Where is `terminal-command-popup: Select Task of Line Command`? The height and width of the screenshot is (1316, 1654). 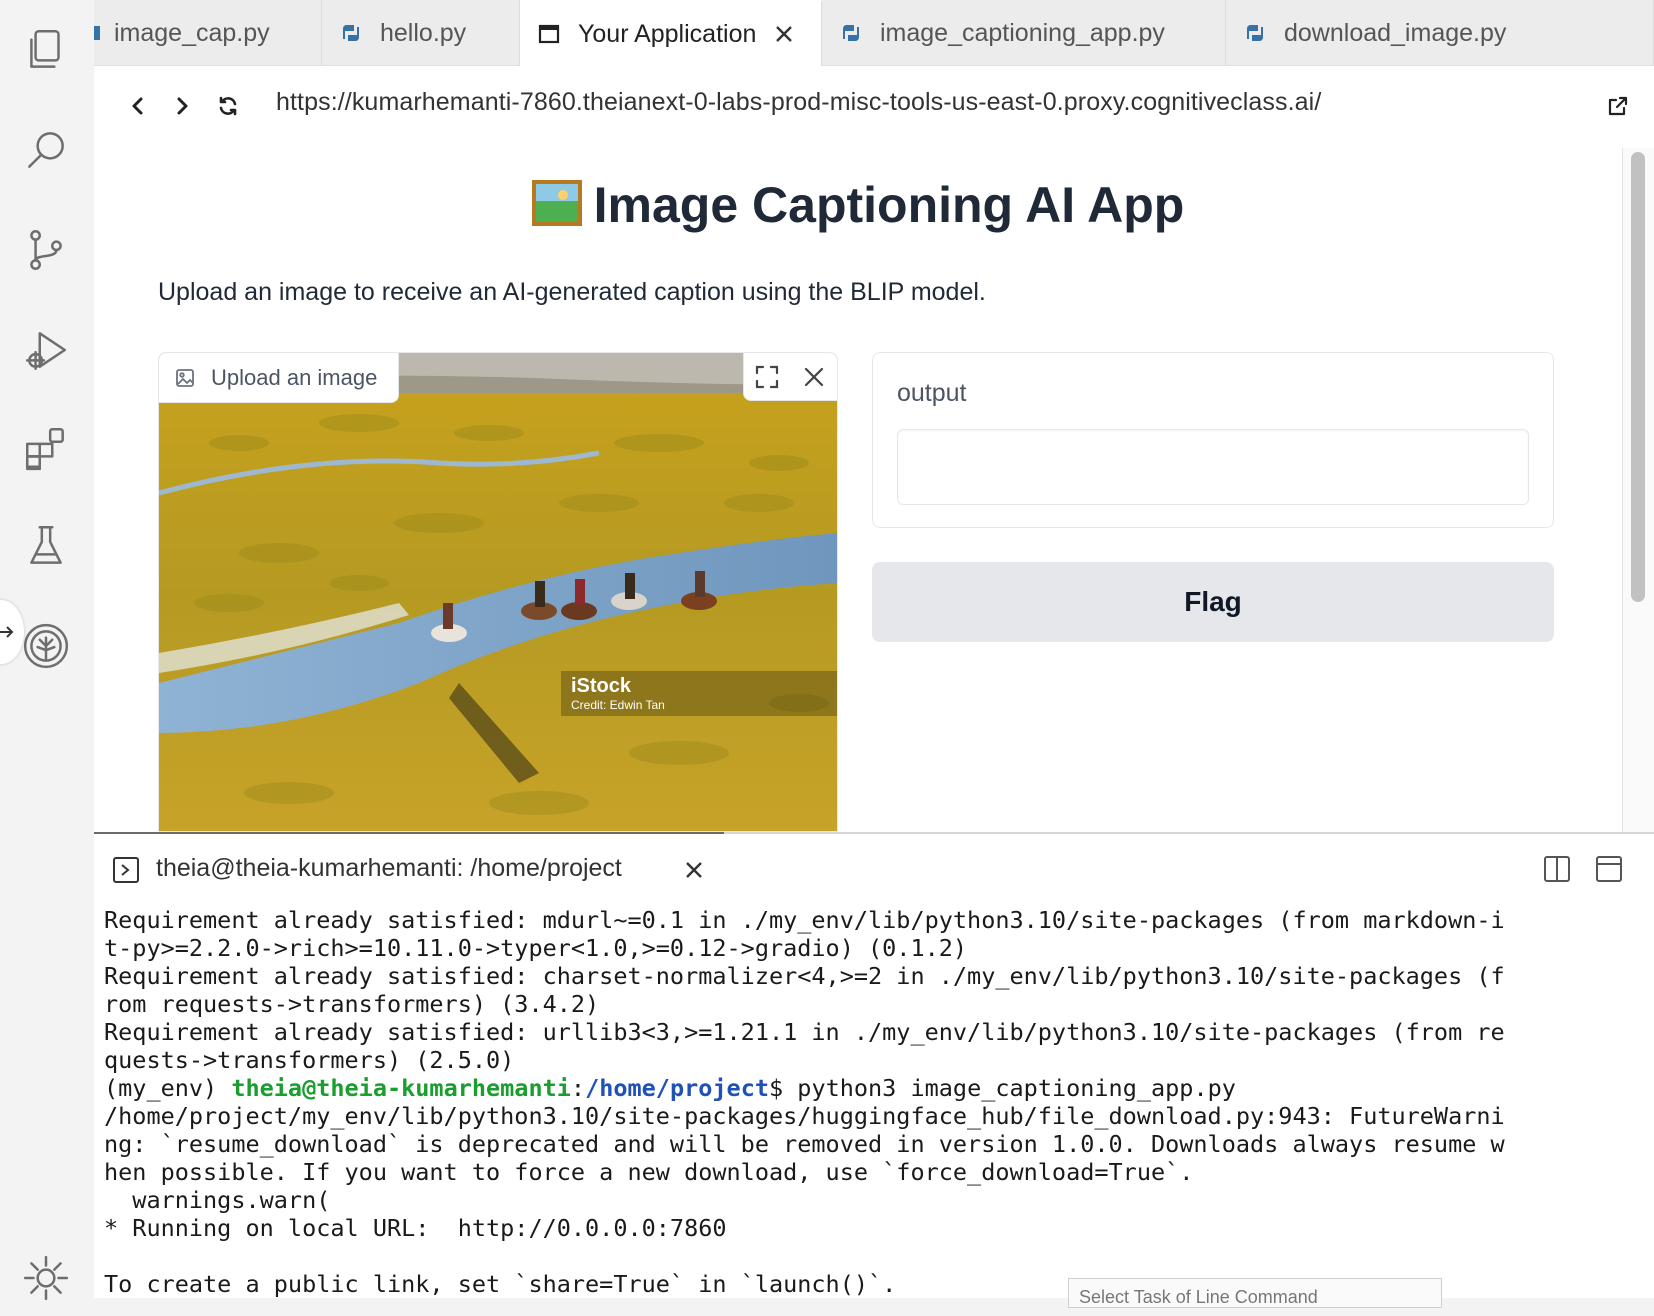
terminal-command-popup: Select Task of Line Command is located at coordinates (1255, 1293).